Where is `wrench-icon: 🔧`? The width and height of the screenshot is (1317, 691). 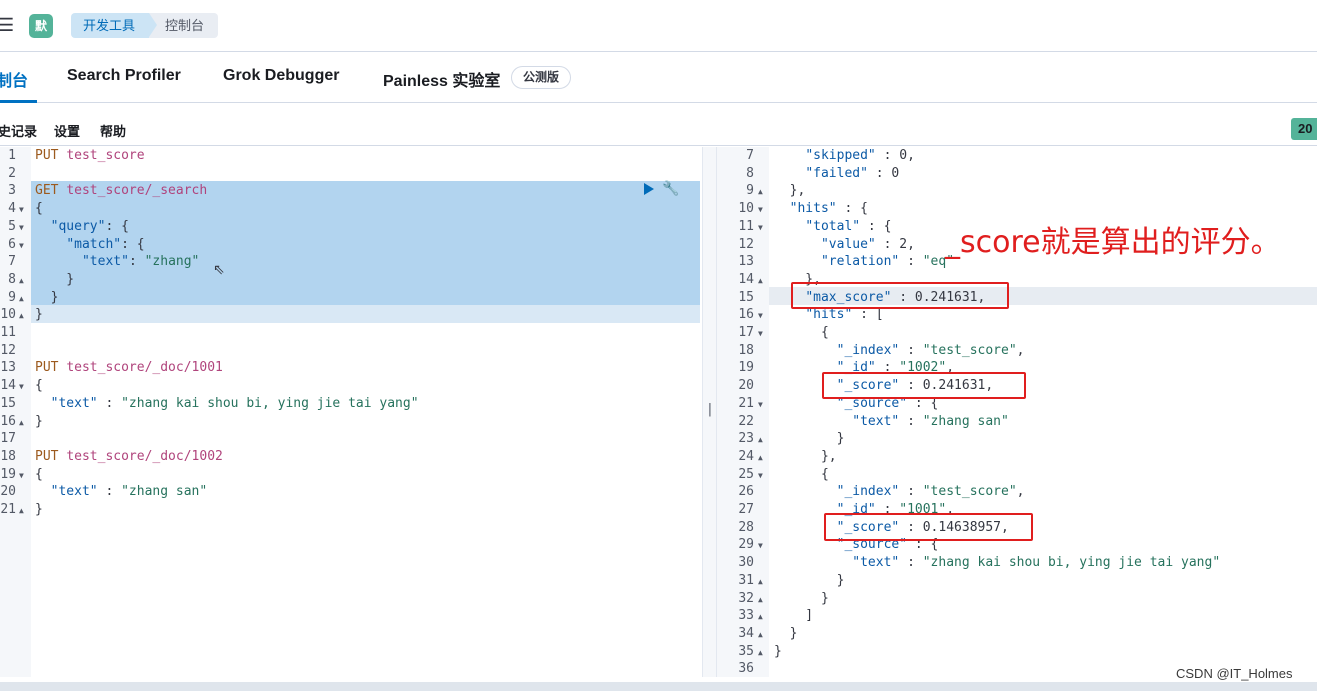
wrench-icon: 🔧 is located at coordinates (670, 188).